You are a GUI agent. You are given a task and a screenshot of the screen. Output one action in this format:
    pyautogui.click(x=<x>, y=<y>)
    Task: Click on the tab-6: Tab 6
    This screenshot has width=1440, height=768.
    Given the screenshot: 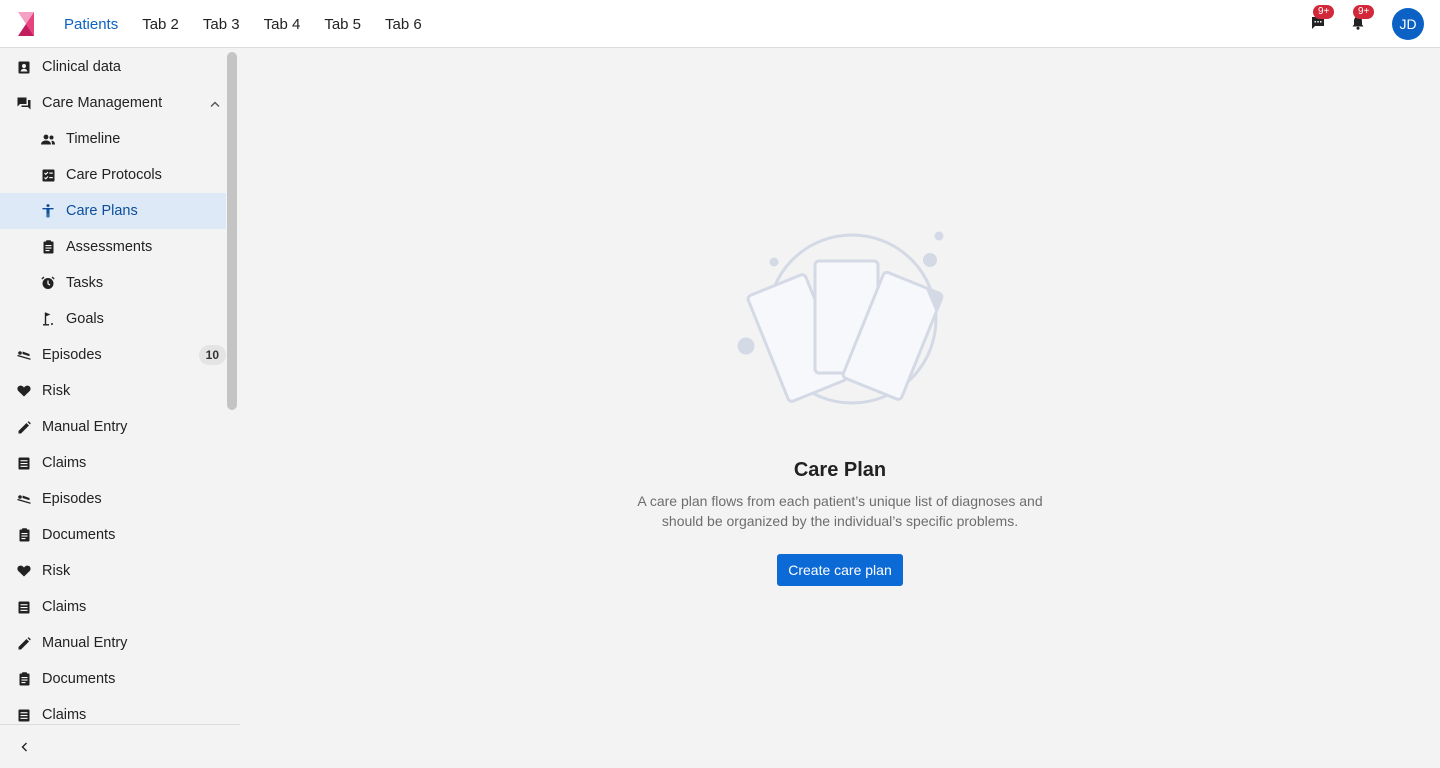 What is the action you would take?
    pyautogui.click(x=403, y=24)
    